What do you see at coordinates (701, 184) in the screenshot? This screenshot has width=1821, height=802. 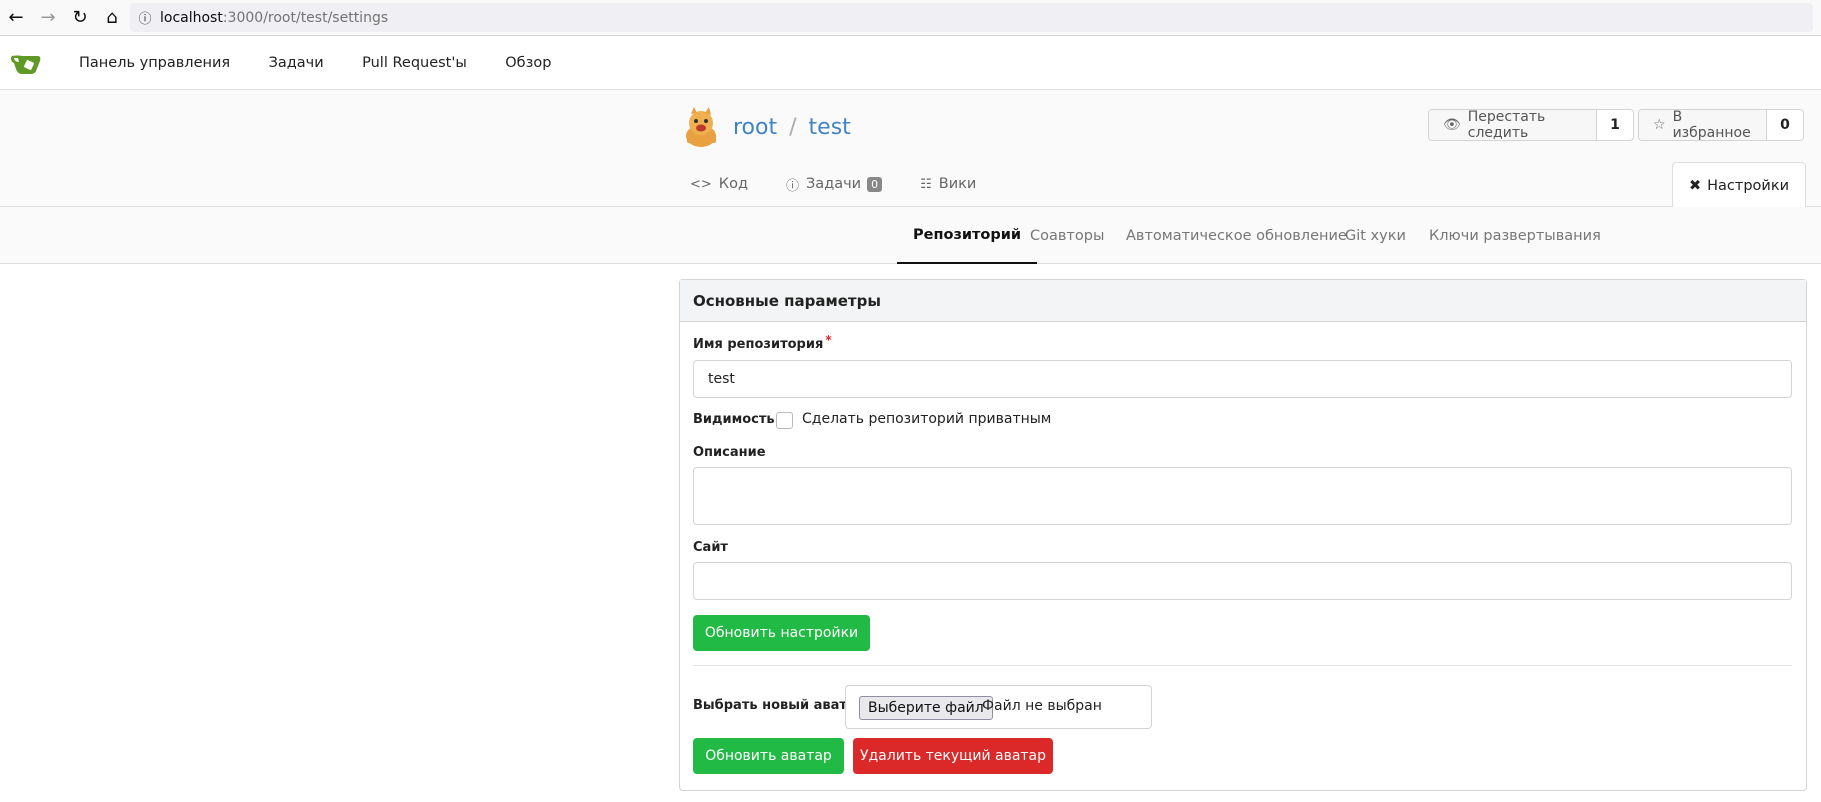 I see `code-icon: <>` at bounding box center [701, 184].